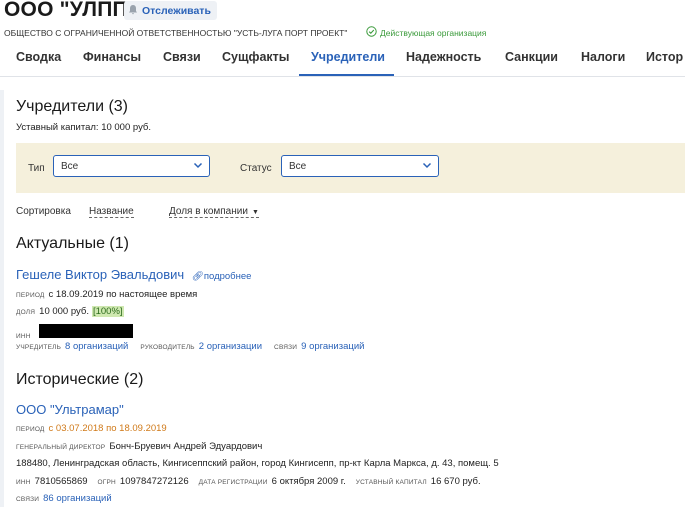  What do you see at coordinates (346, 75) in the screenshot?
I see `active-tab-indicator` at bounding box center [346, 75].